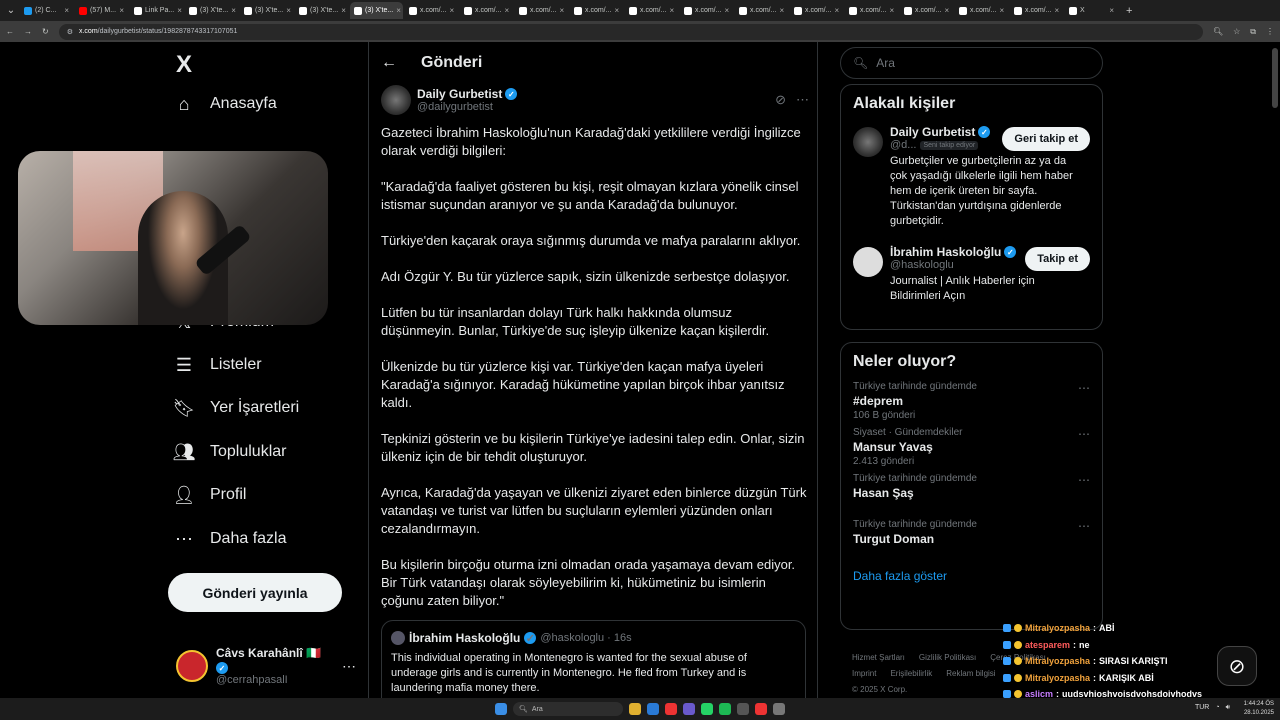  Describe the element at coordinates (947, 657) in the screenshot. I see `footer-link: Gizlilik Politikası` at that location.